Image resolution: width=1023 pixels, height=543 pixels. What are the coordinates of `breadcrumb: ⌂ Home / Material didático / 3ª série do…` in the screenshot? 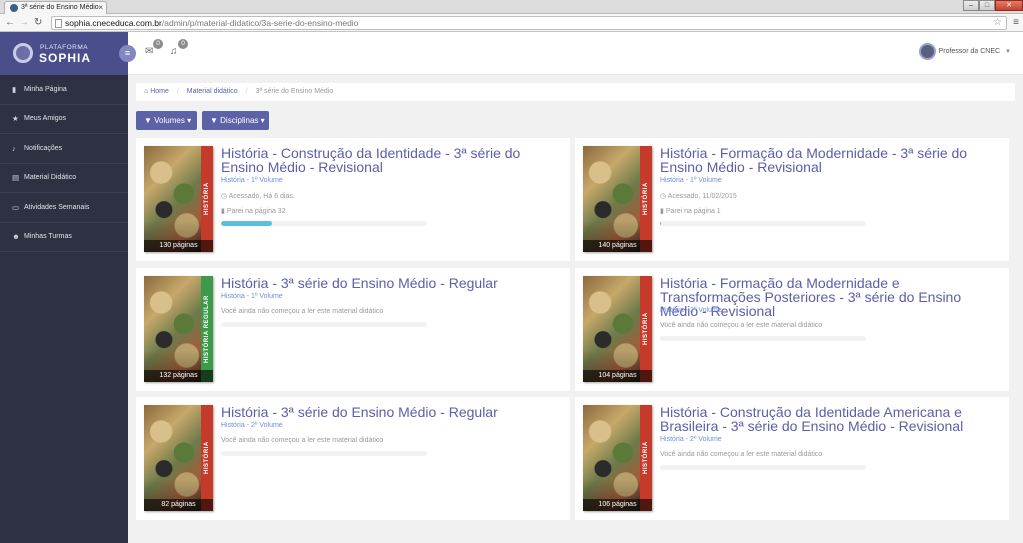 It's located at (575, 92).